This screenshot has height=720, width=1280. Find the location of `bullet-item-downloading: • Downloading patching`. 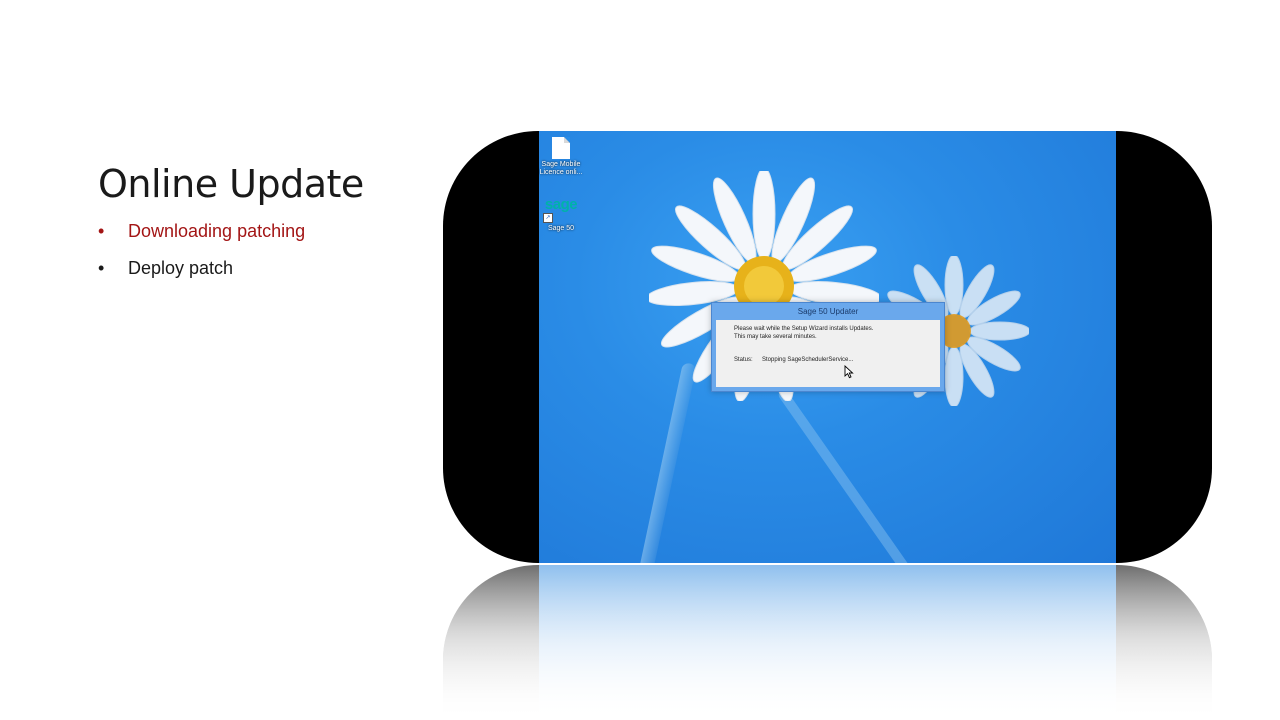

bullet-item-downloading: • Downloading patching is located at coordinates (201, 238).